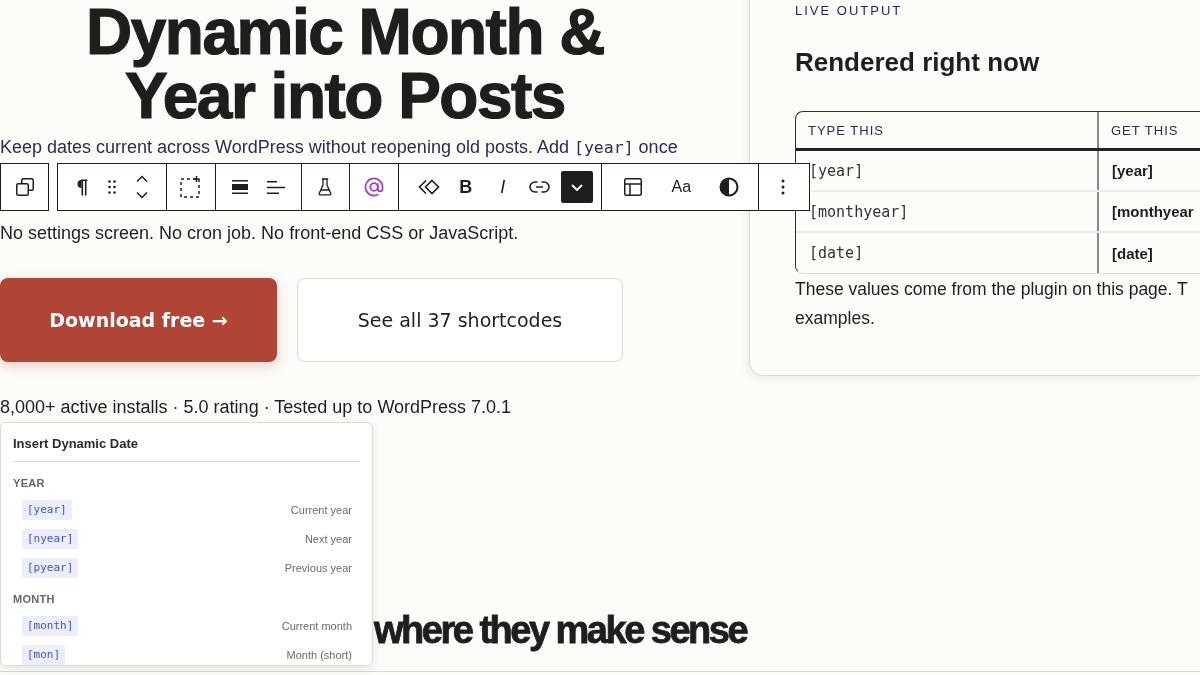  What do you see at coordinates (465, 187) in the screenshot?
I see `bold-button: B` at bounding box center [465, 187].